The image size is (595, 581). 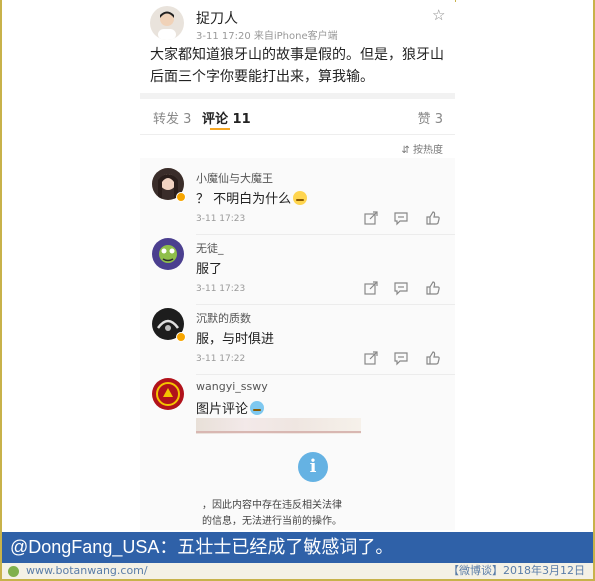 What do you see at coordinates (272, 505) in the screenshot?
I see `blocked-notice-line1: ，因此内容中存在违反相关法律` at bounding box center [272, 505].